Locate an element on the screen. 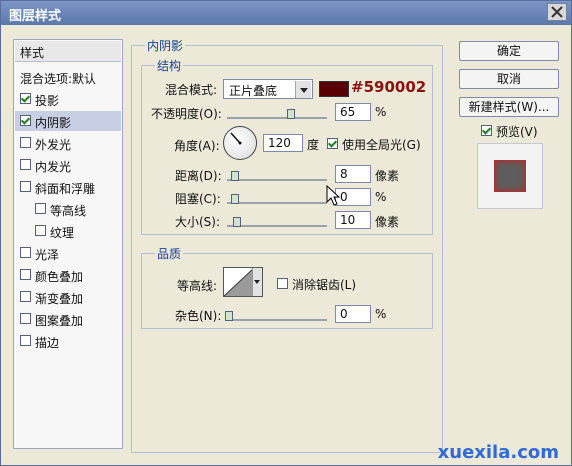  list-item-inner-glow: 内发光 is located at coordinates (68, 165).